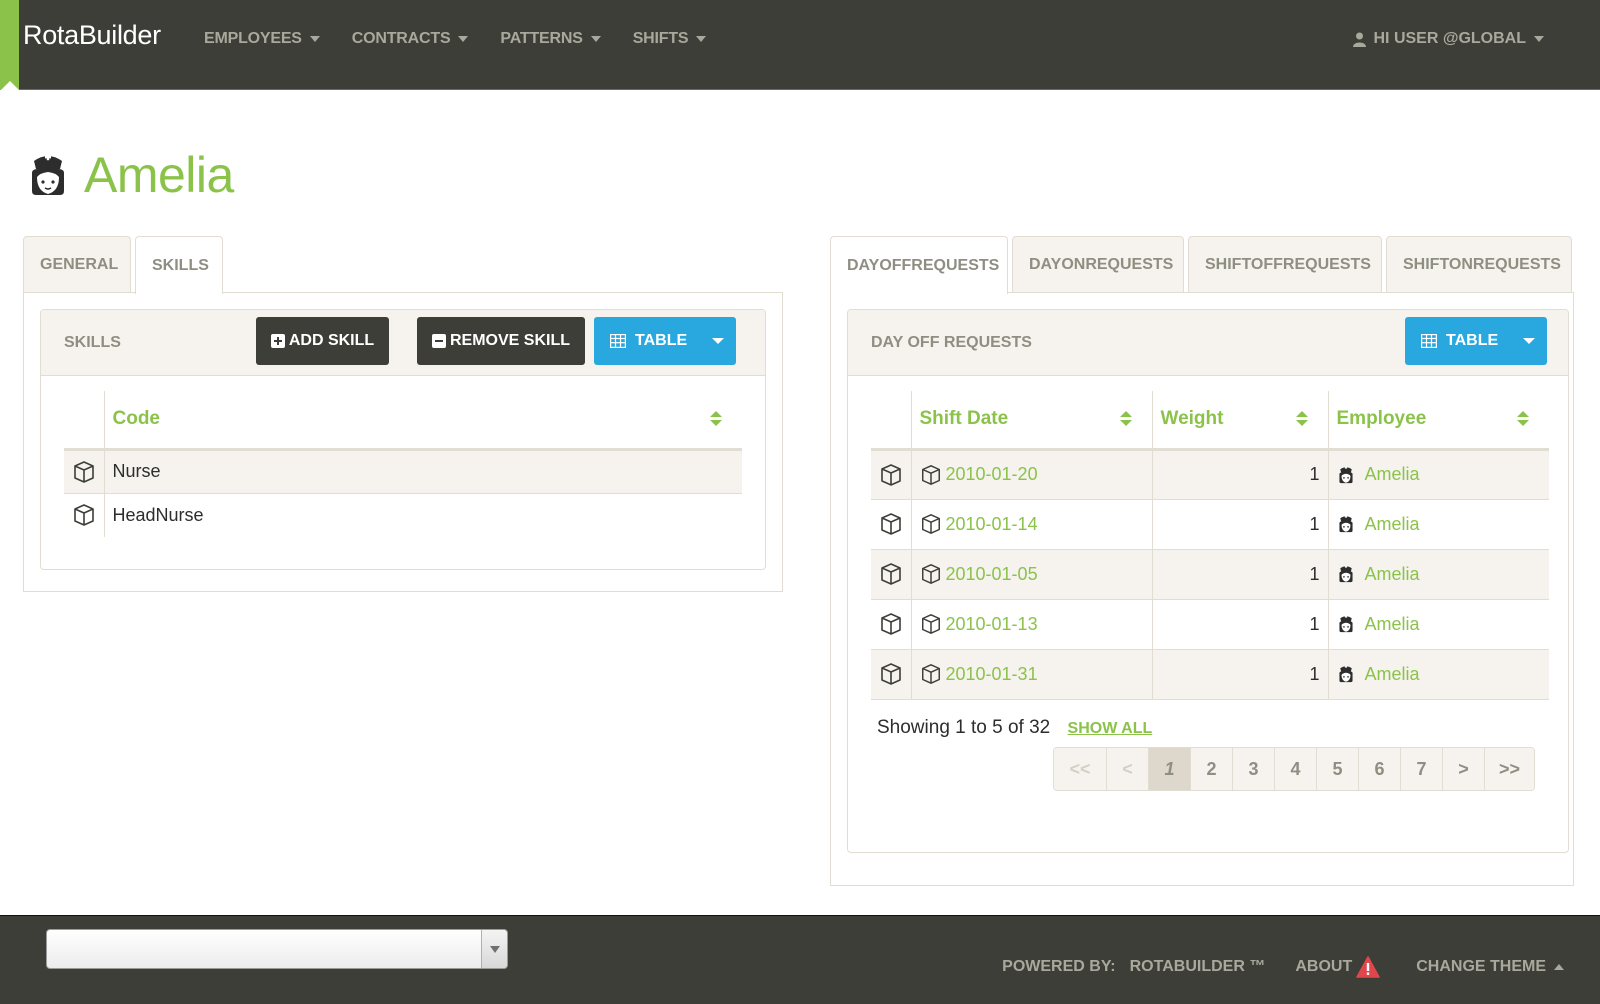 Image resolution: width=1600 pixels, height=1004 pixels. I want to click on column-header-employee: Employee, so click(1438, 421).